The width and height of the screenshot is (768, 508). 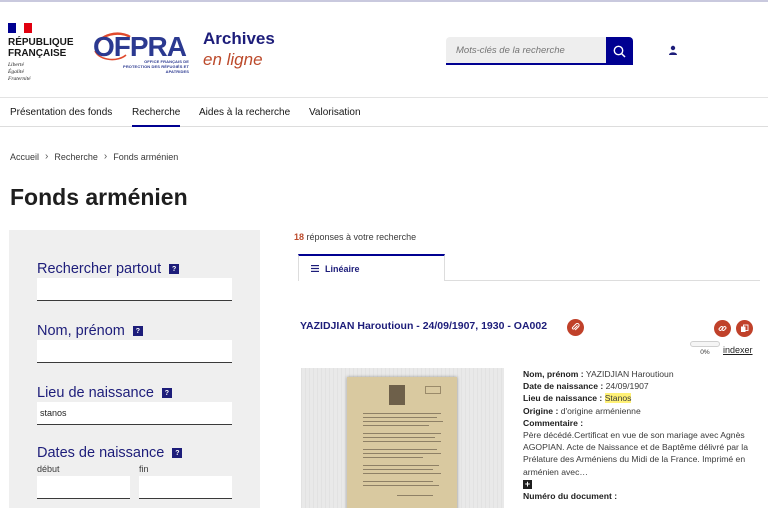 I want to click on field-label-text: Rechercher partout, so click(x=99, y=269).